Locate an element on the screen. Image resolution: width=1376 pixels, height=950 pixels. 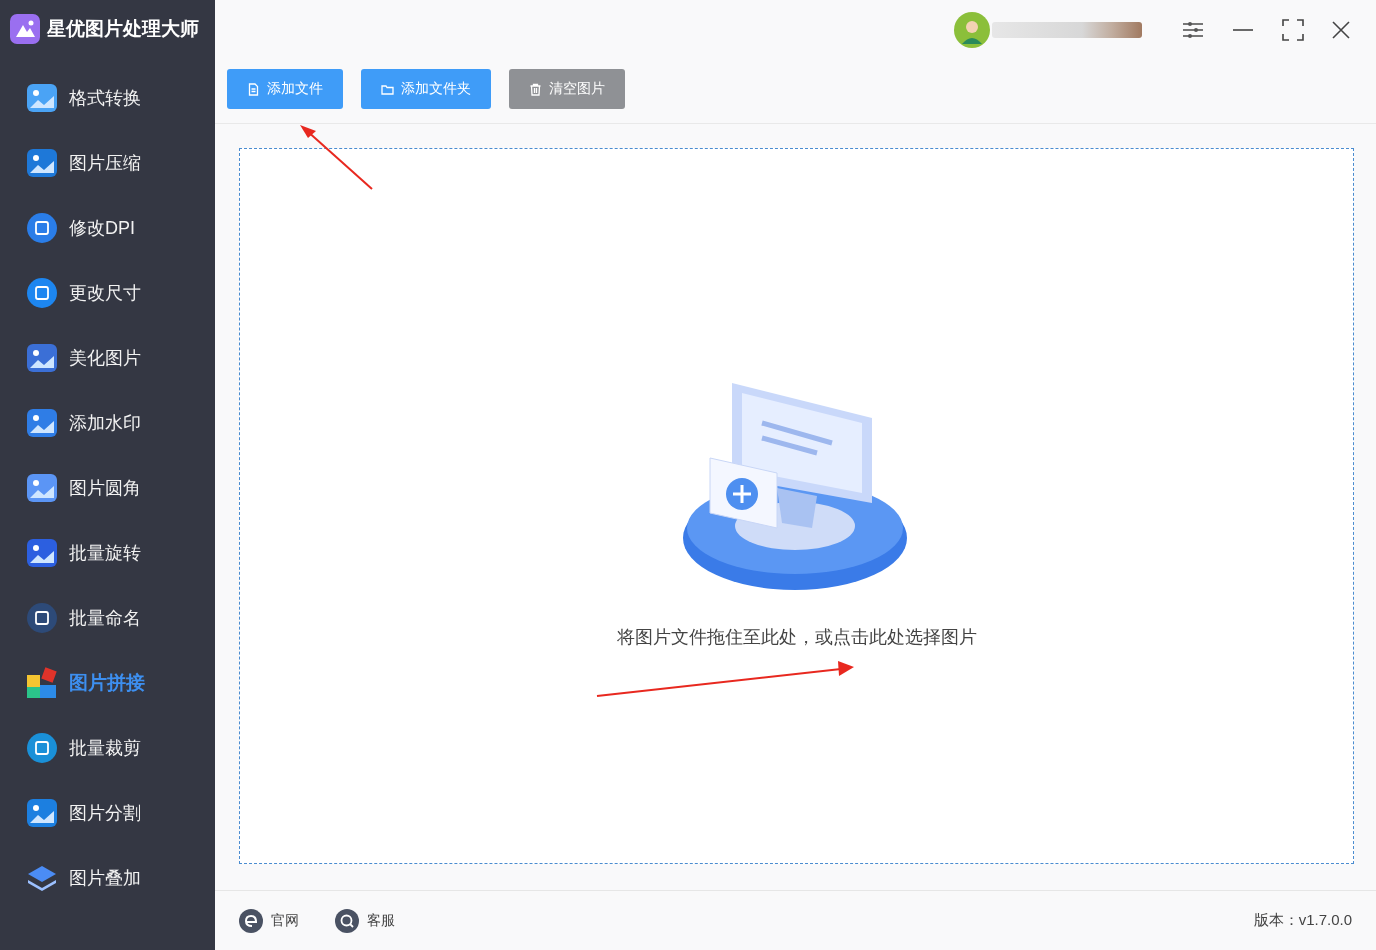
avatar-icon is located at coordinates (972, 30).